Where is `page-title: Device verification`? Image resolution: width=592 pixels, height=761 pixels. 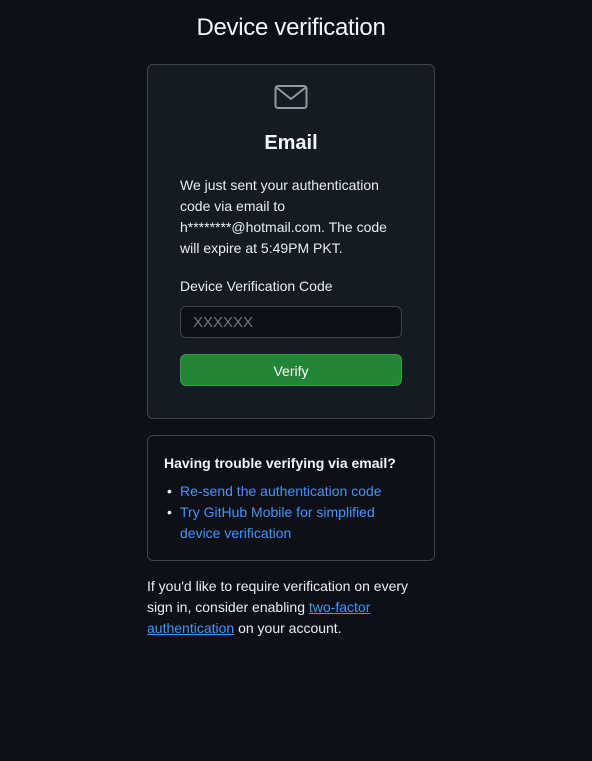 page-title: Device verification is located at coordinates (291, 27).